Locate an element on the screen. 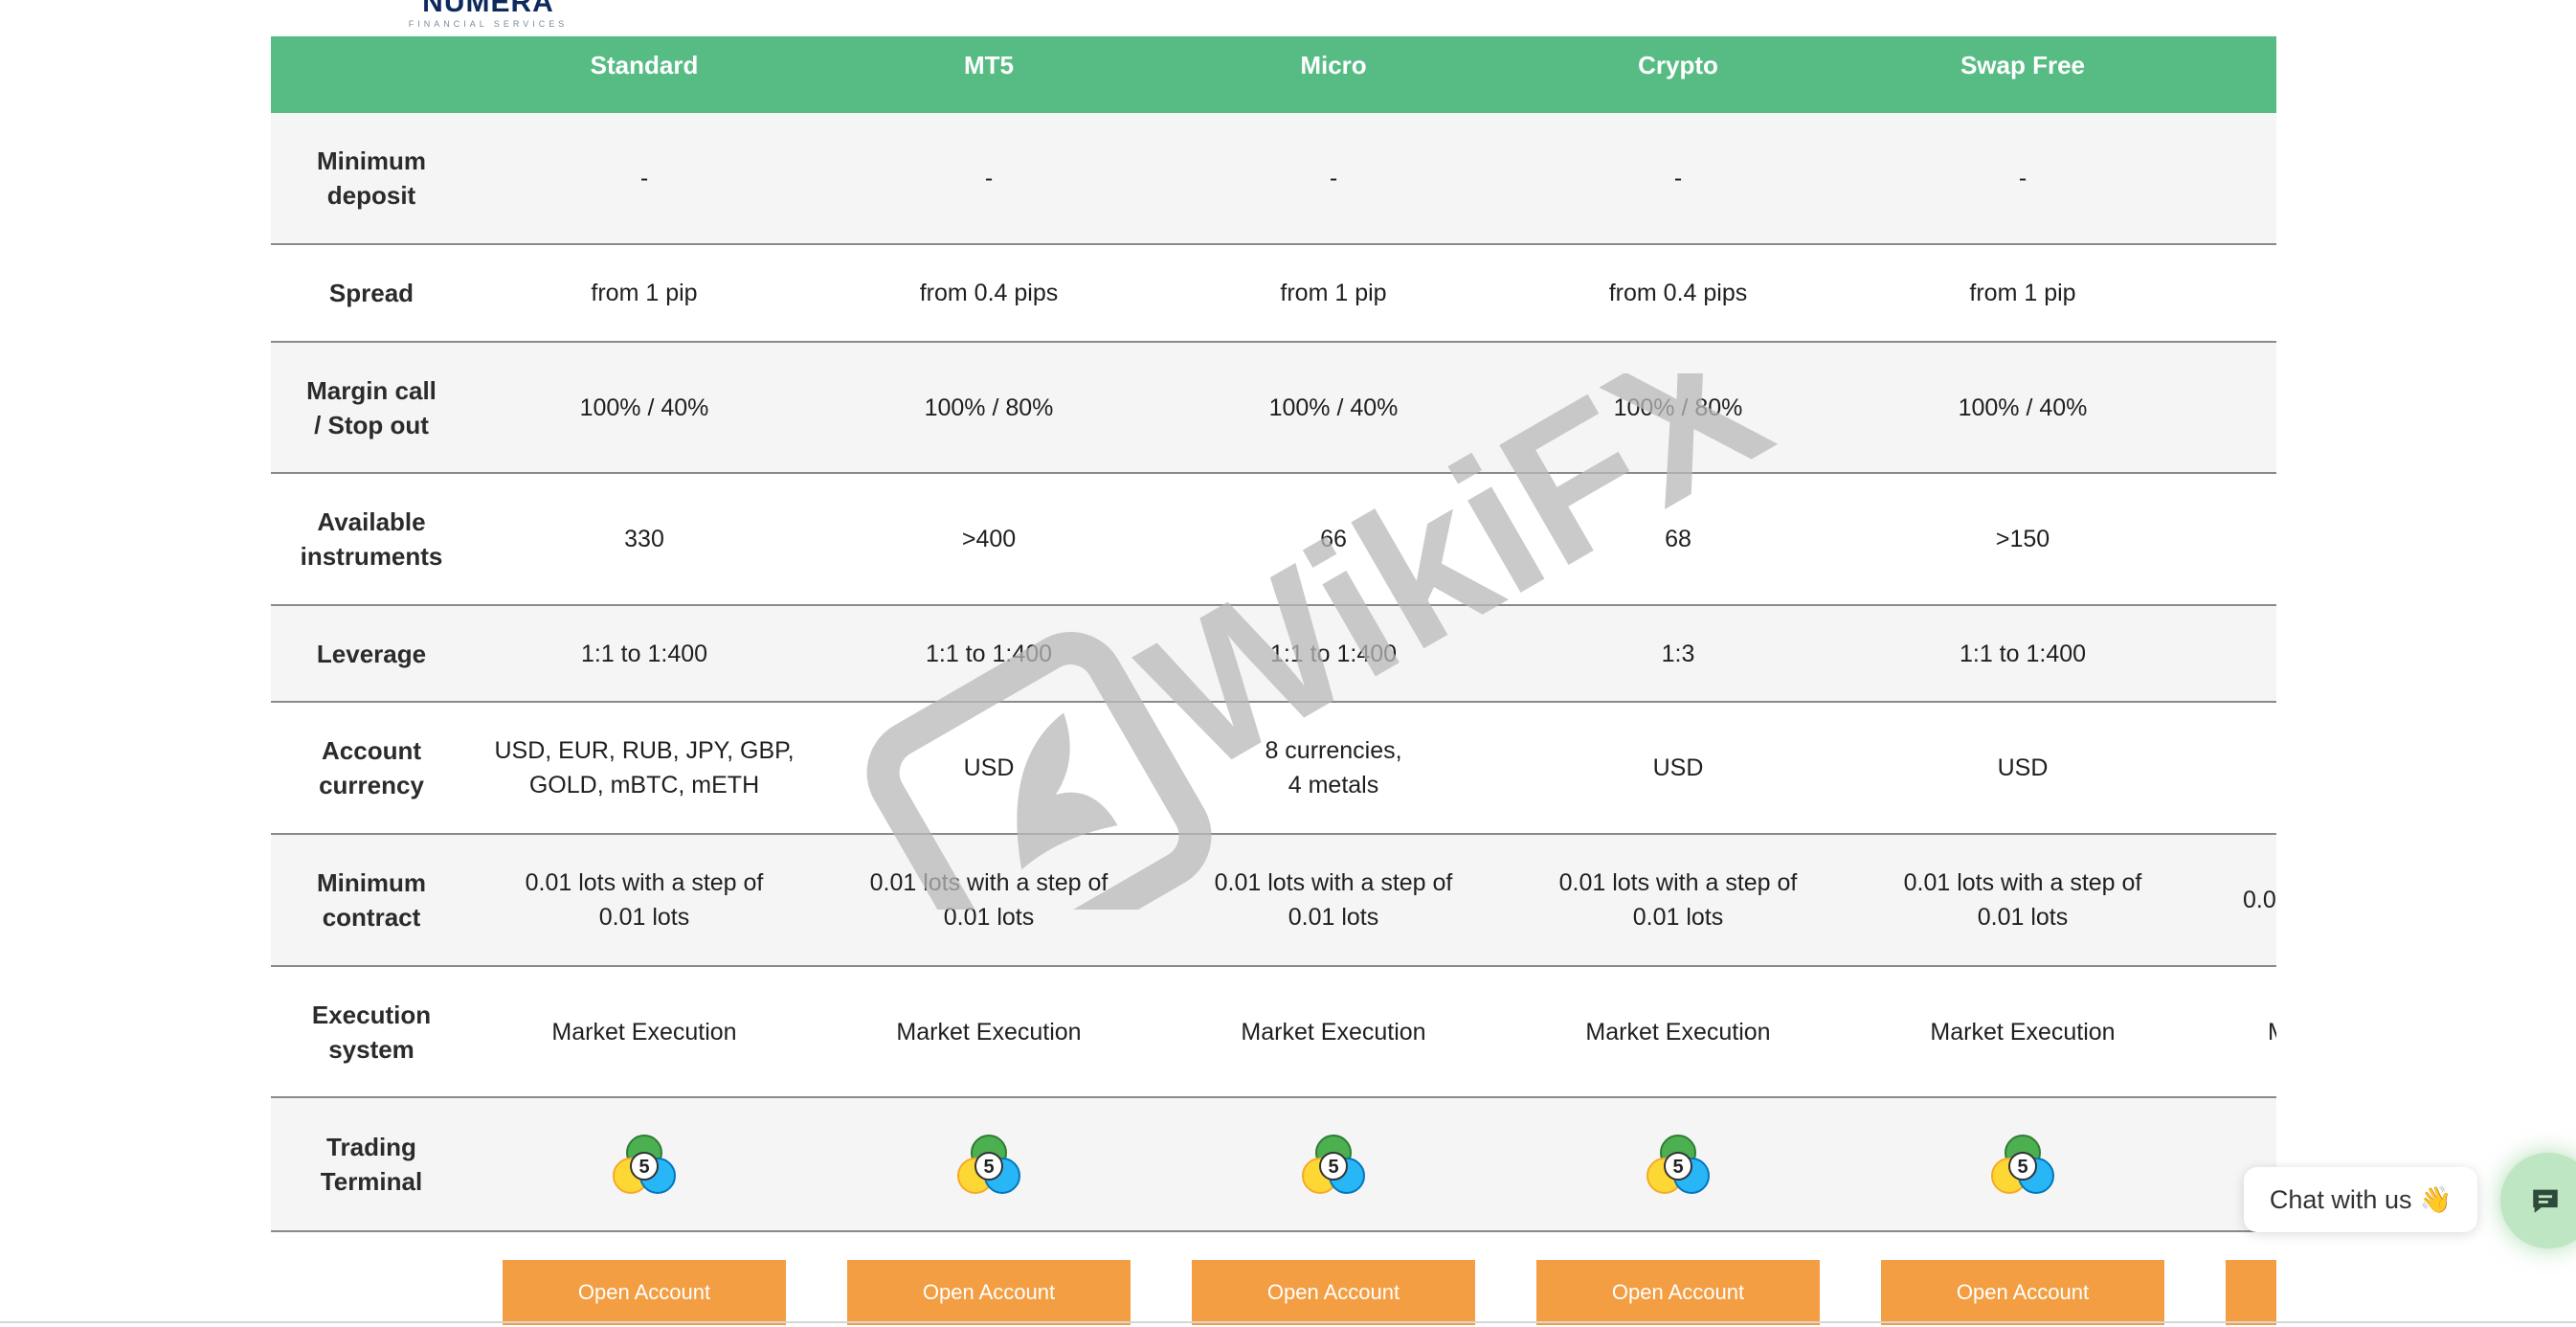  table-row-minimum-deposit: Minimum deposit - - - - - is located at coordinates (1274, 179).